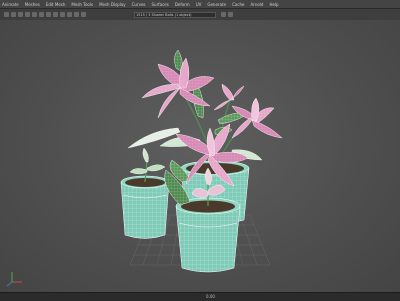  What do you see at coordinates (145, 207) in the screenshot?
I see `small-pot` at bounding box center [145, 207].